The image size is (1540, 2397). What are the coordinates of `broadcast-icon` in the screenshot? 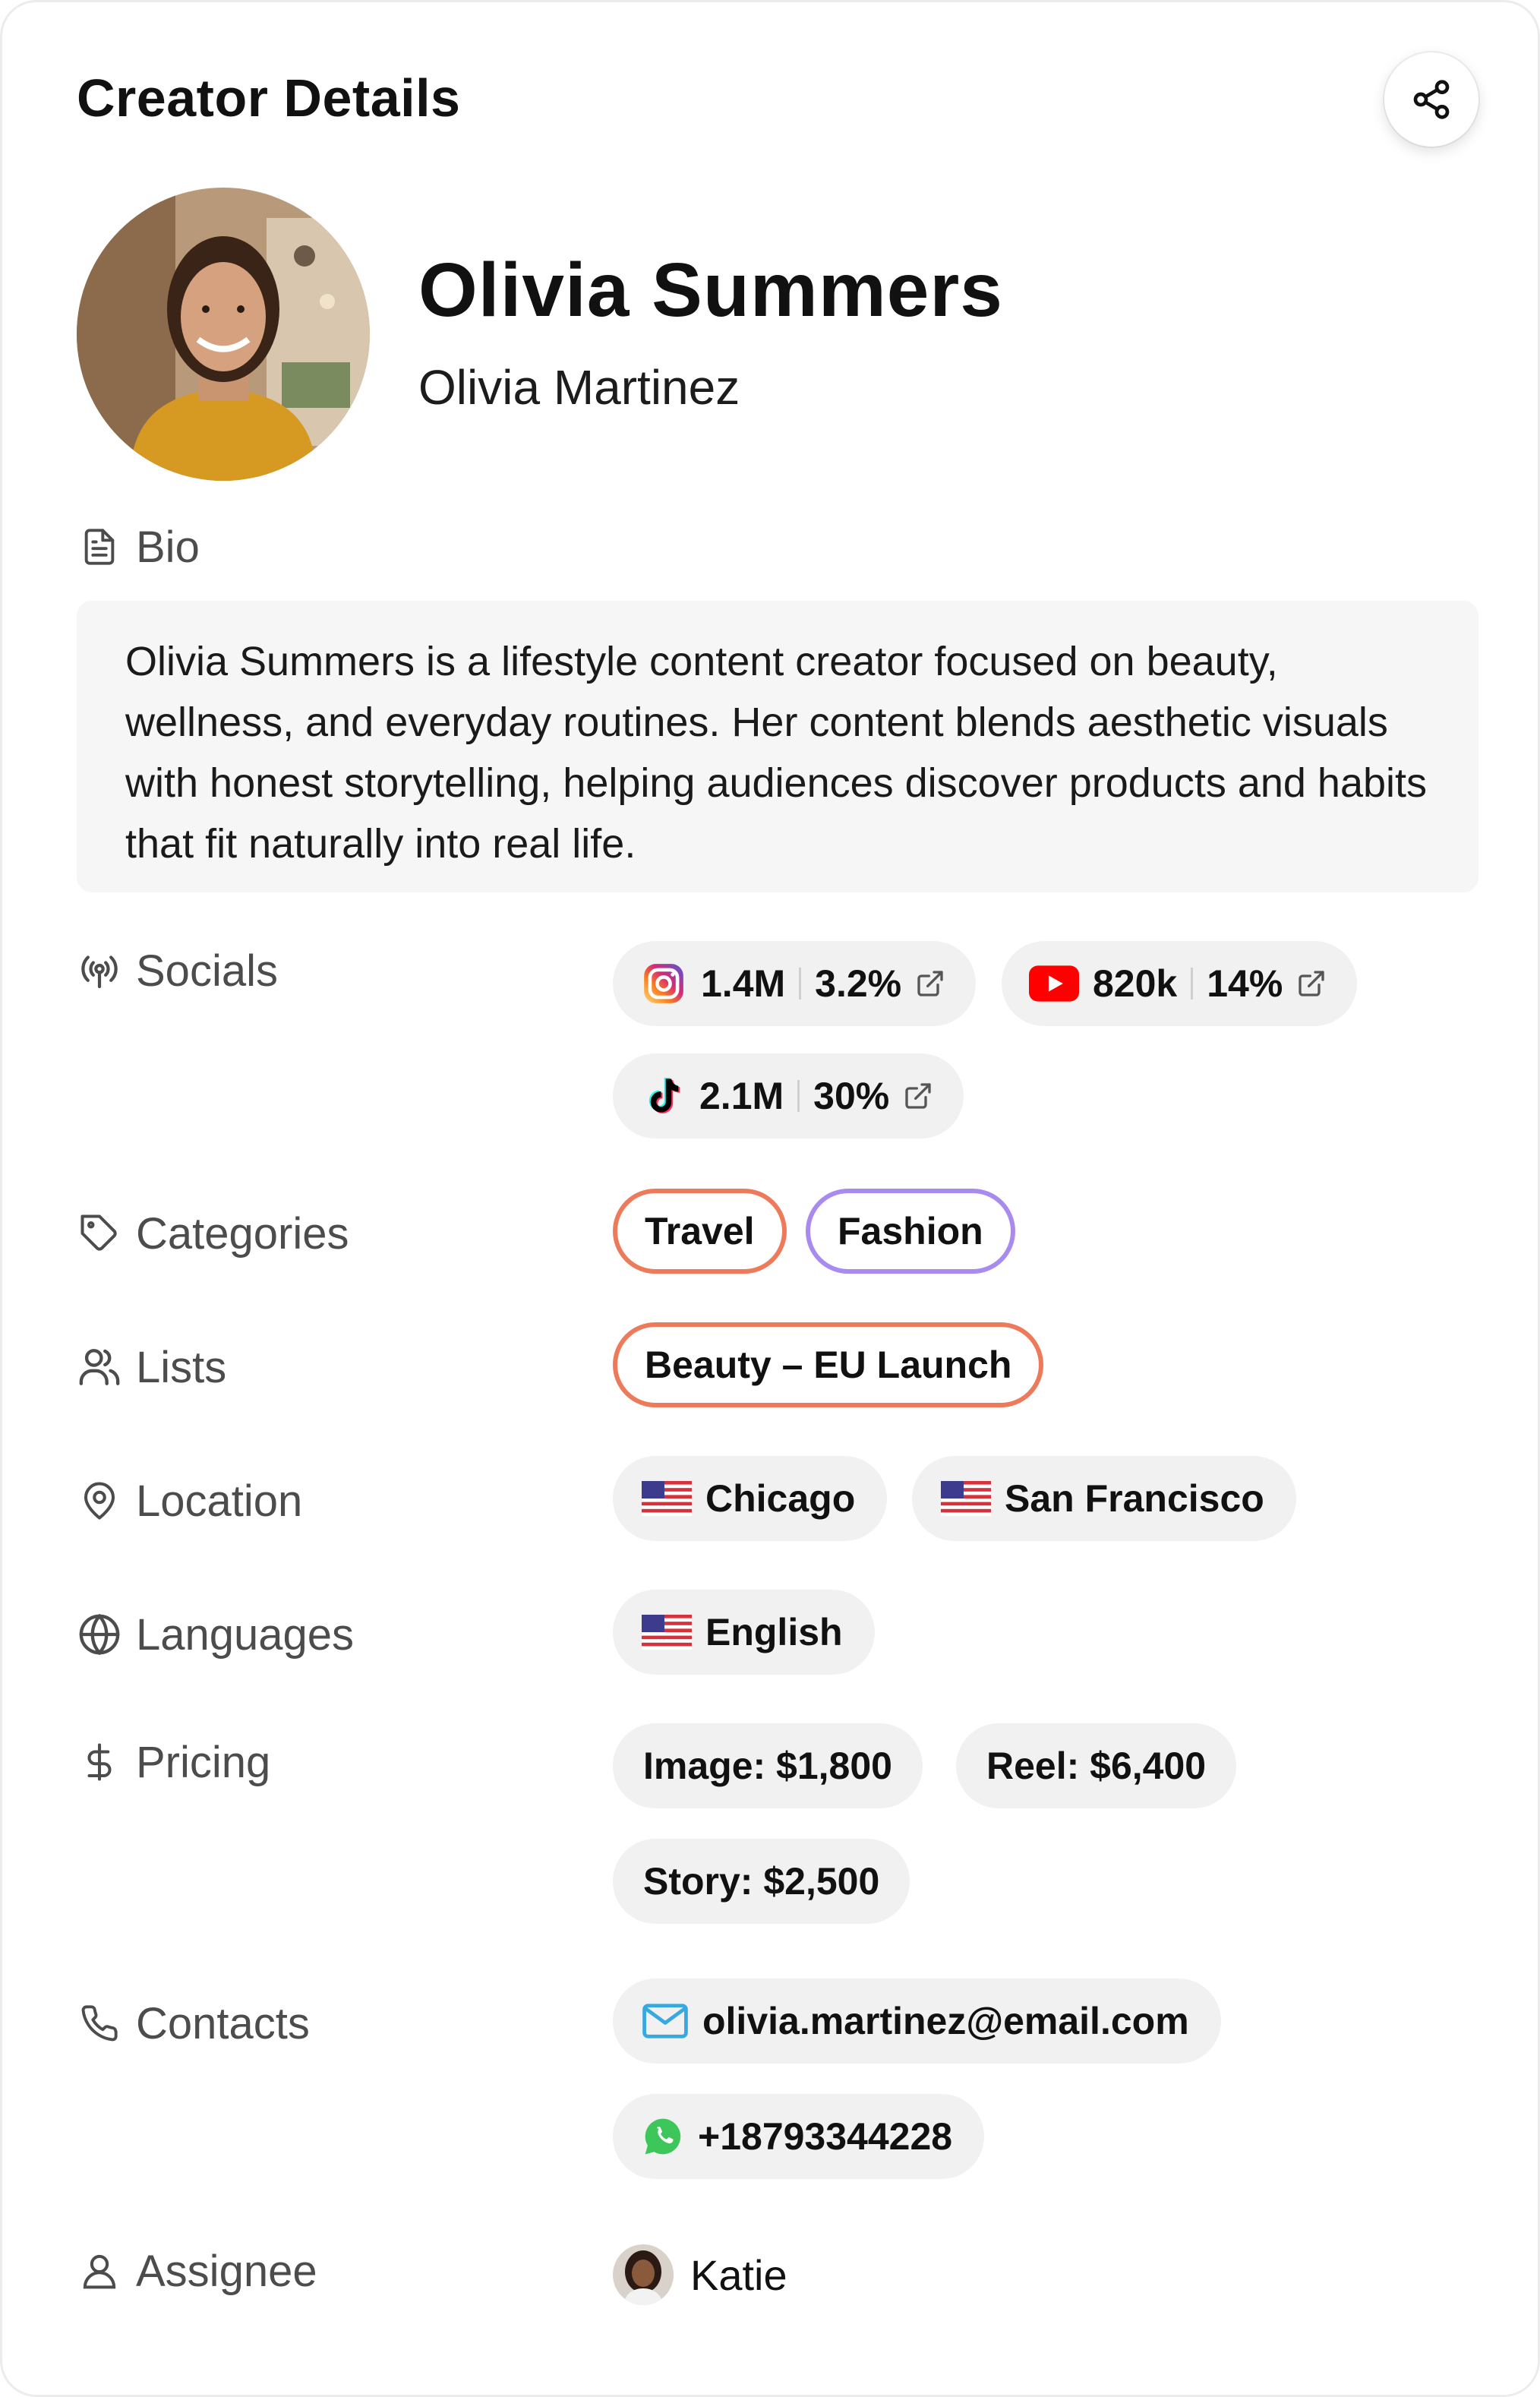 It's located at (100, 971).